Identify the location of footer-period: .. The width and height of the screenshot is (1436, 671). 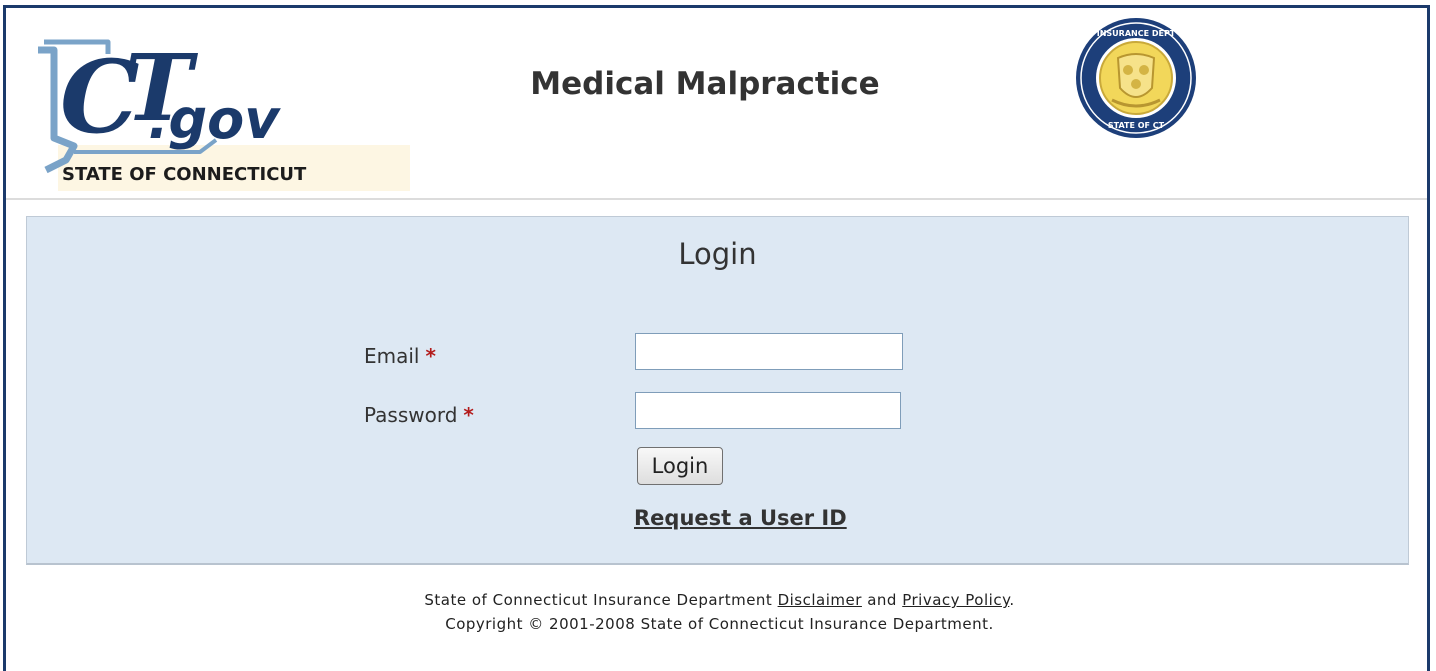
(1012, 600).